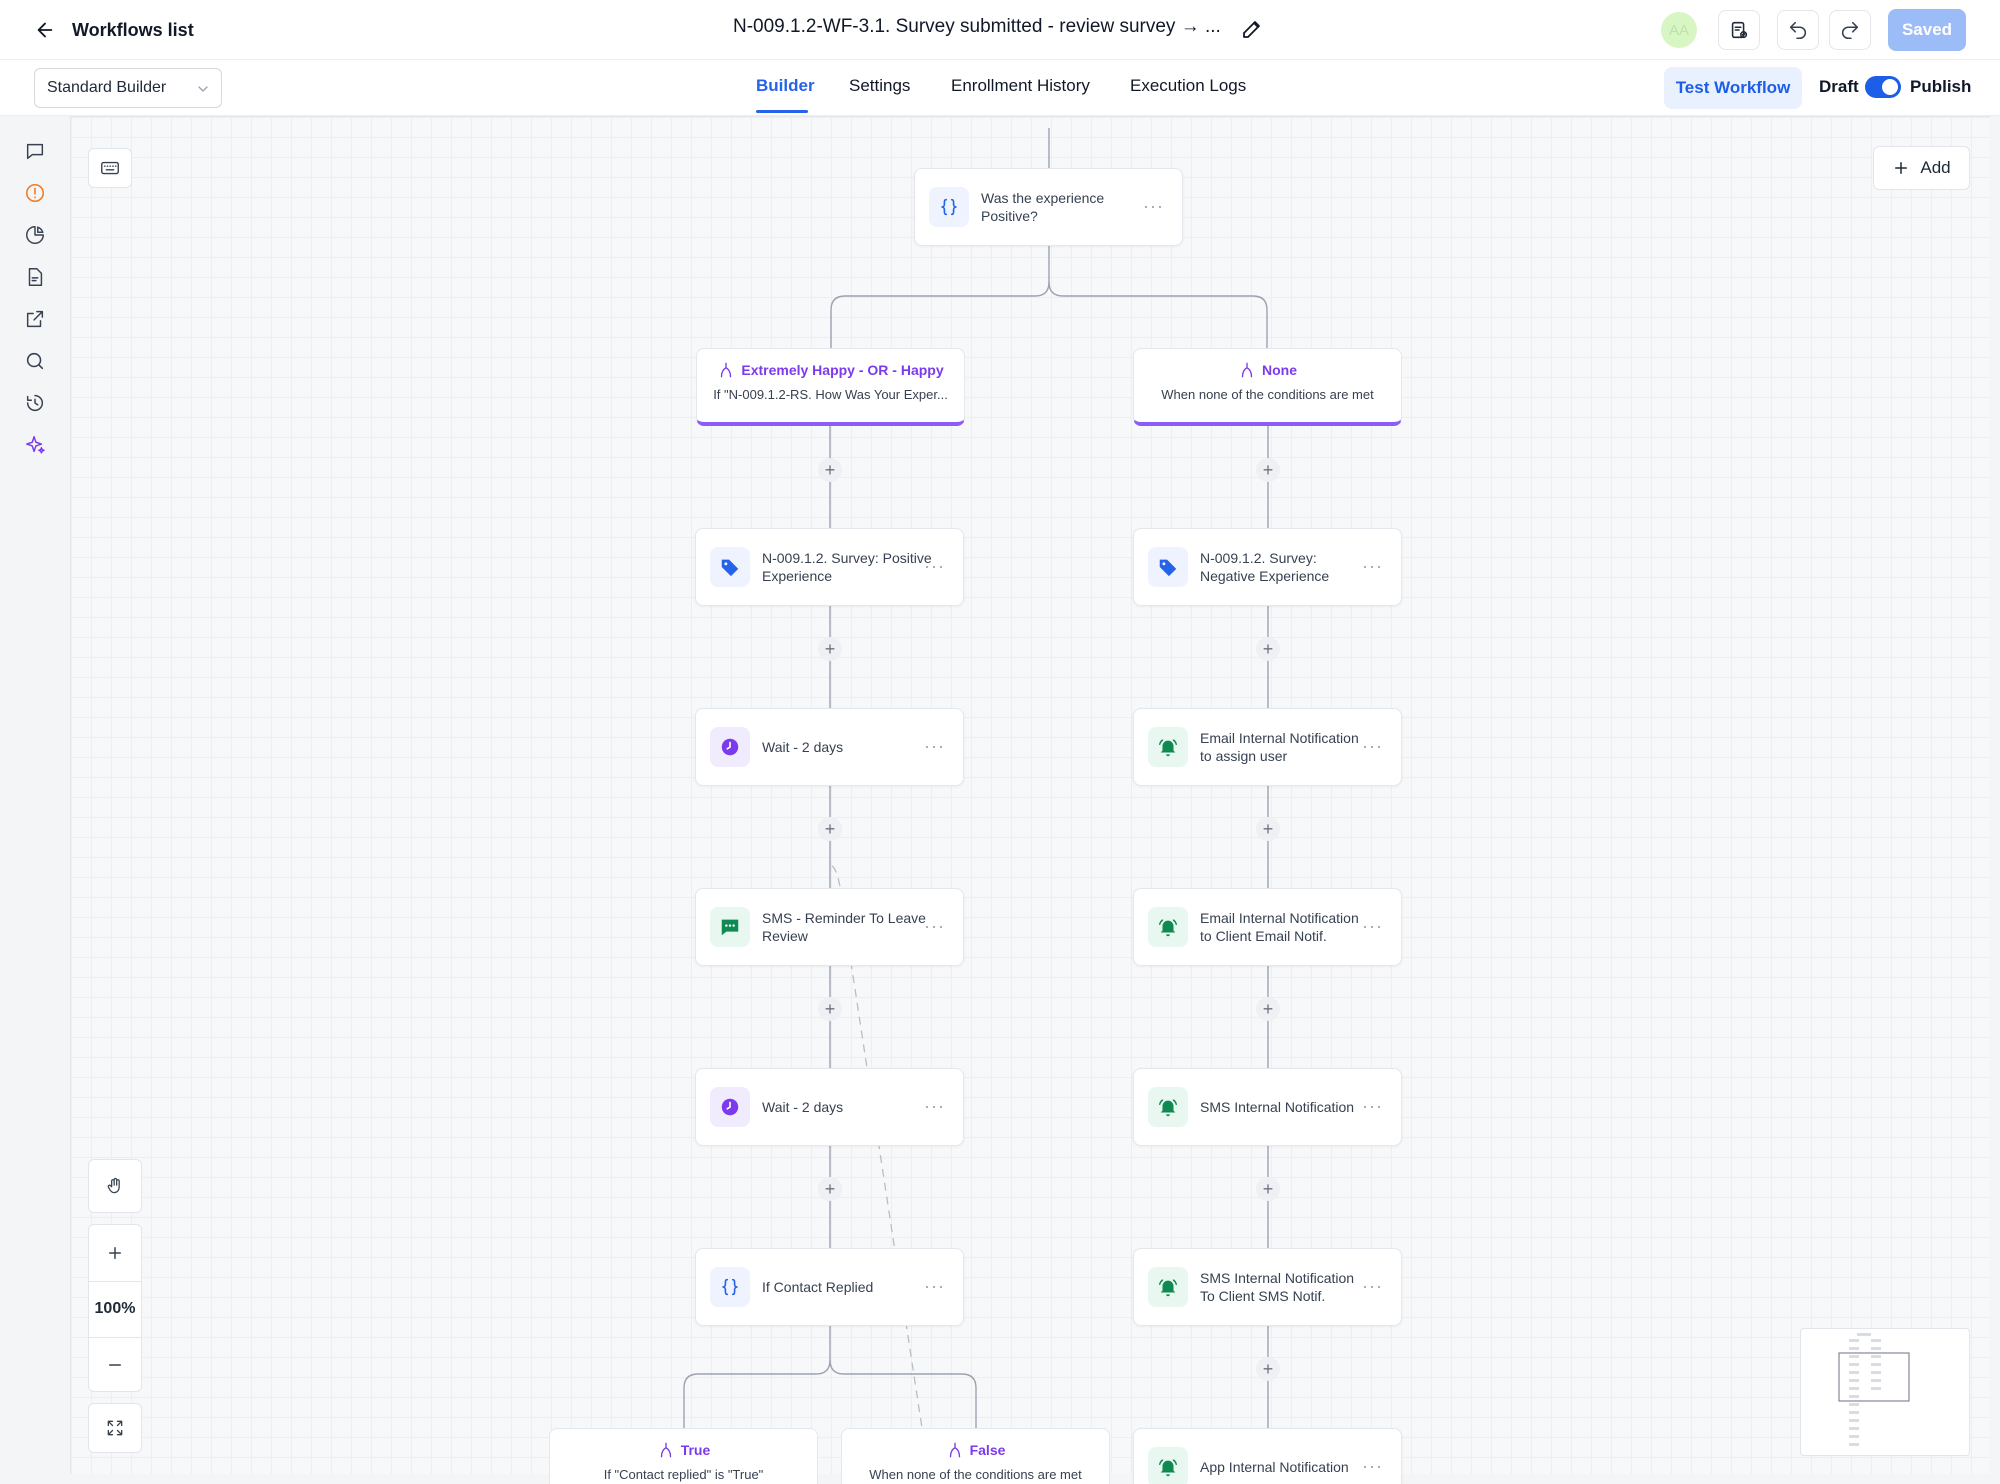 This screenshot has height=1484, width=2000. I want to click on sparkle-icon, so click(35, 445).